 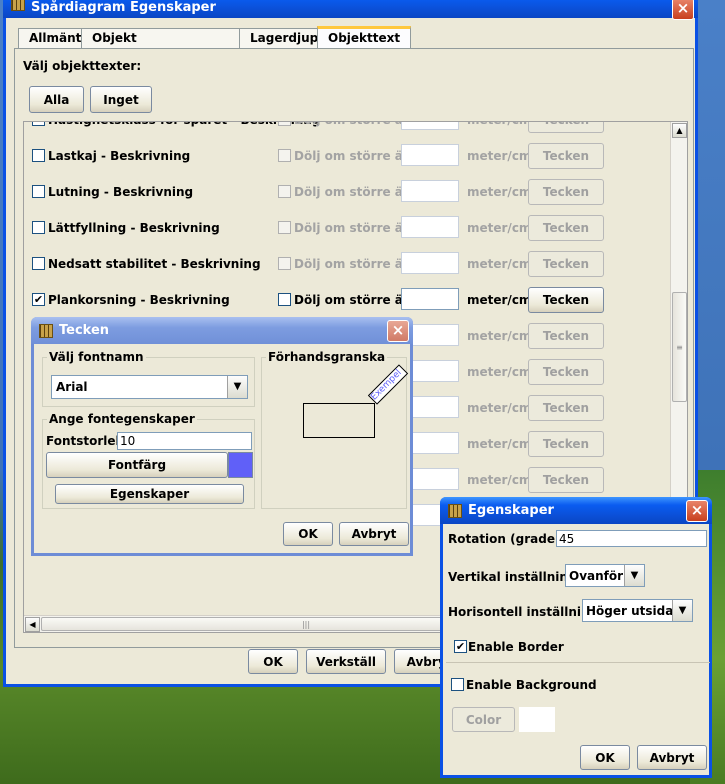 I want to click on font-color-swatch, so click(x=240, y=465).